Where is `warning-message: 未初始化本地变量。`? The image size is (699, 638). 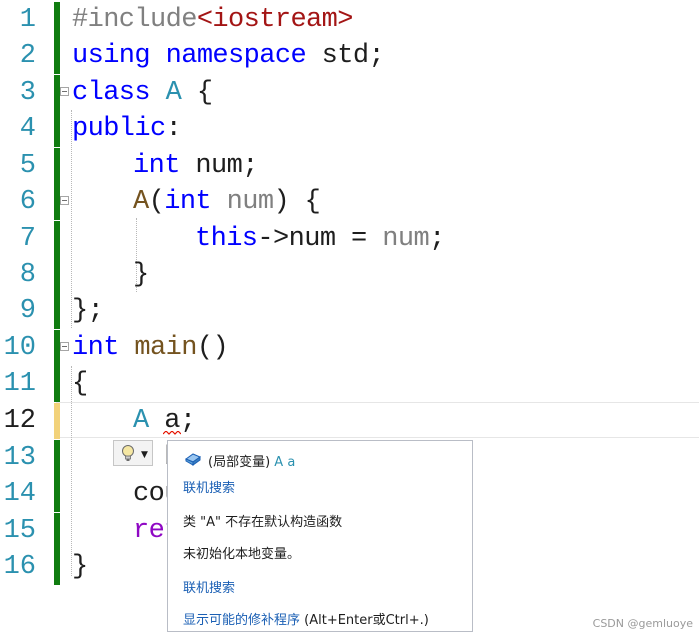
warning-message: 未初始化本地变量。 is located at coordinates (242, 554).